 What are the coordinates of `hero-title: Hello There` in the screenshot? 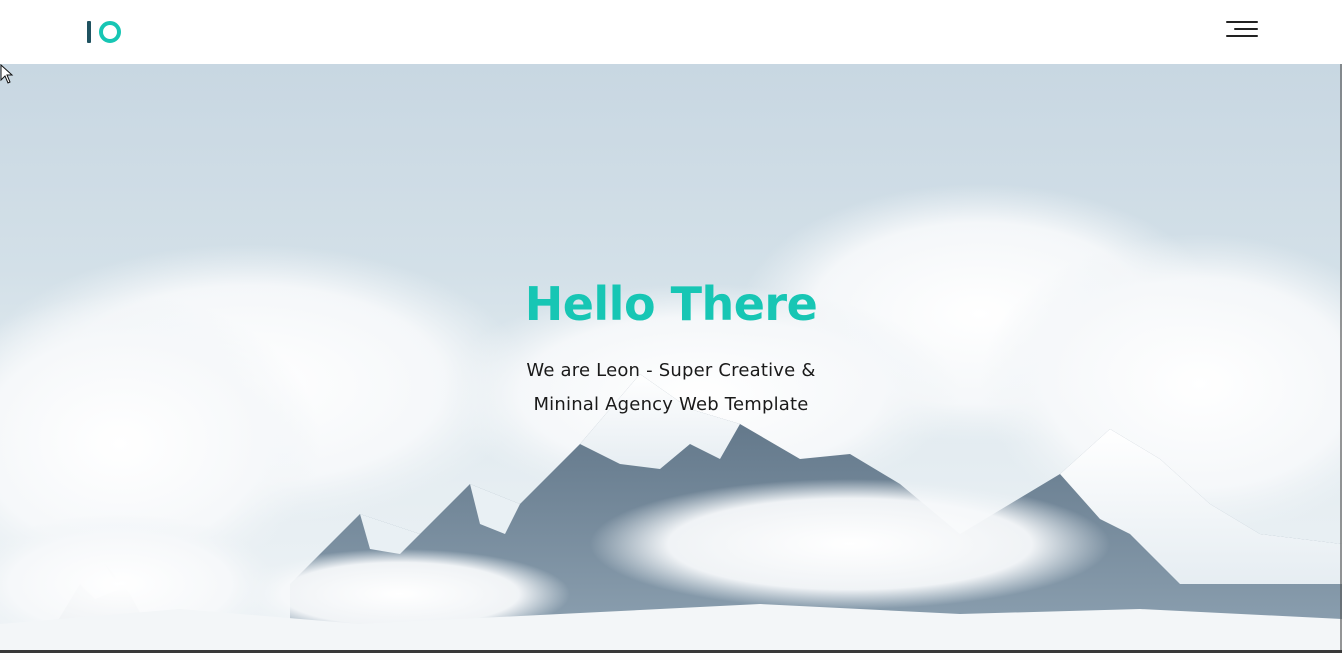 It's located at (671, 304).